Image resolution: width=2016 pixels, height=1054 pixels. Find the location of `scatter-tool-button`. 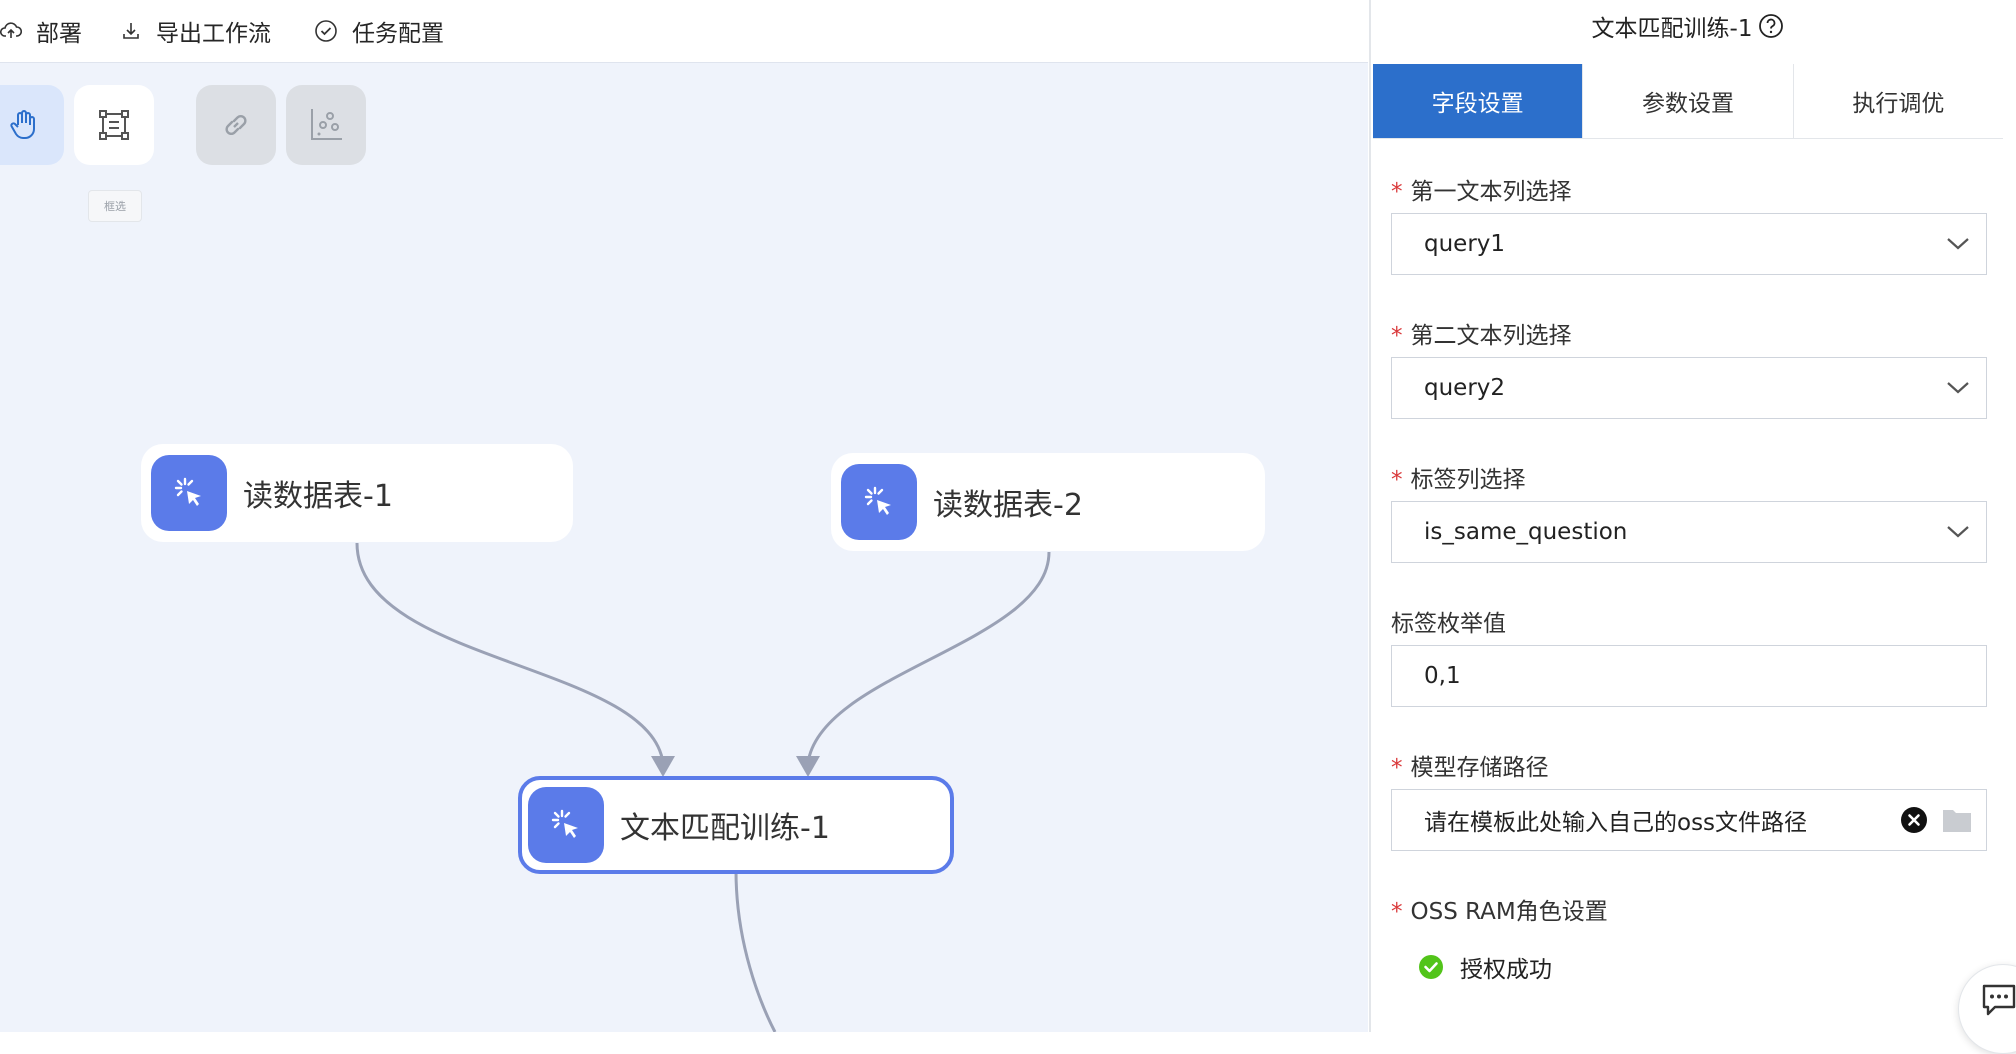

scatter-tool-button is located at coordinates (326, 125).